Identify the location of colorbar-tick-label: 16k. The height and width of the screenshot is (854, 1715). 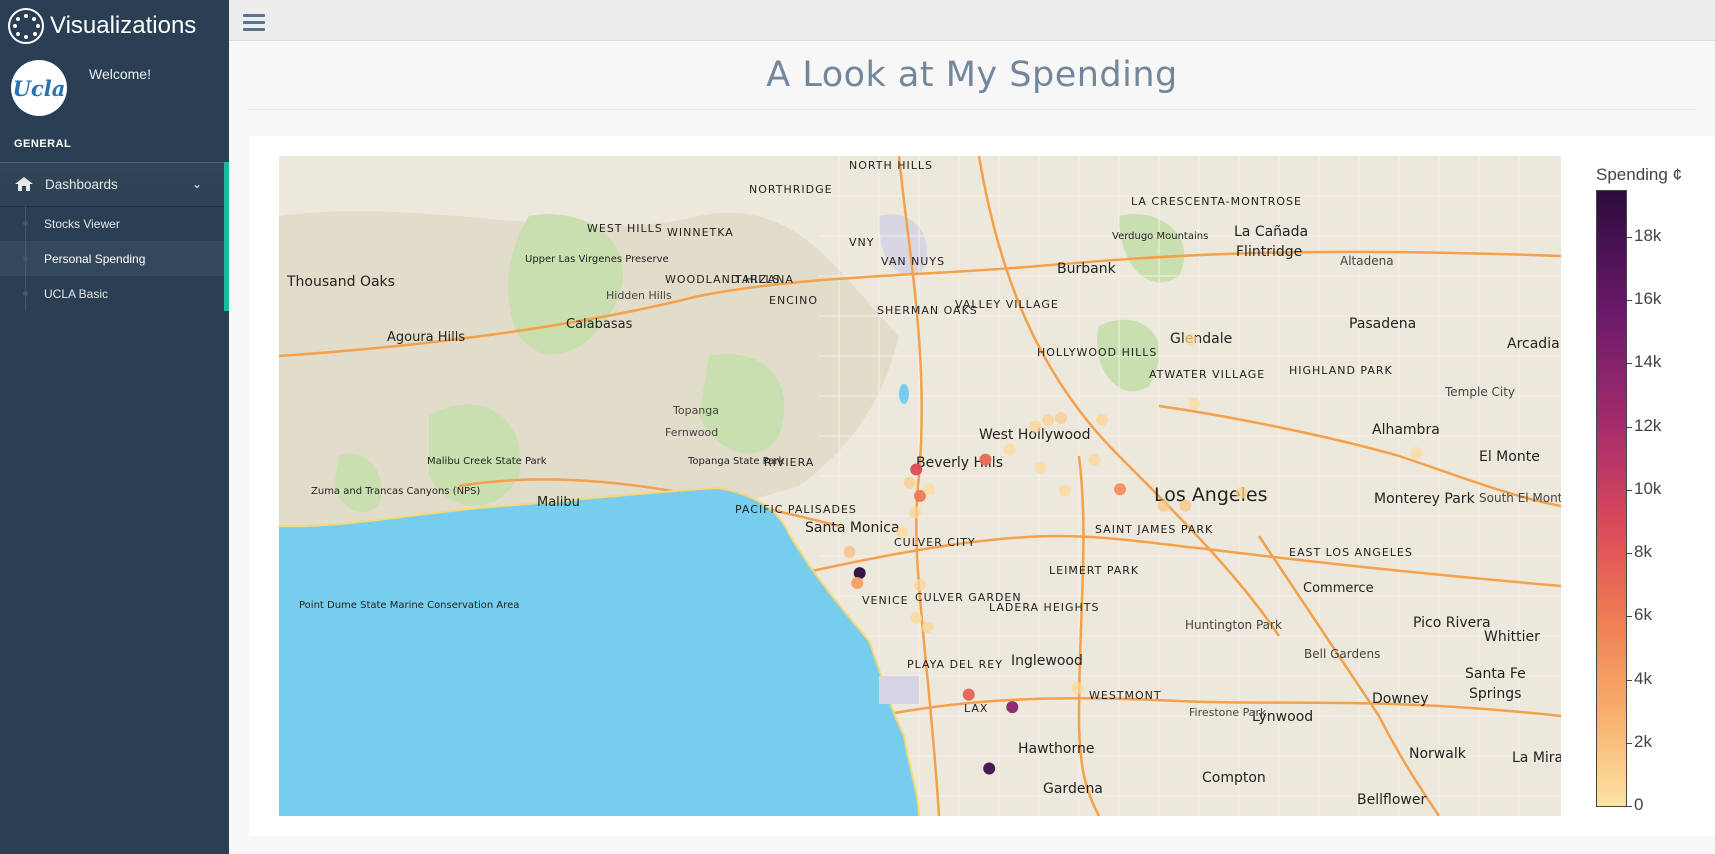
(1648, 299).